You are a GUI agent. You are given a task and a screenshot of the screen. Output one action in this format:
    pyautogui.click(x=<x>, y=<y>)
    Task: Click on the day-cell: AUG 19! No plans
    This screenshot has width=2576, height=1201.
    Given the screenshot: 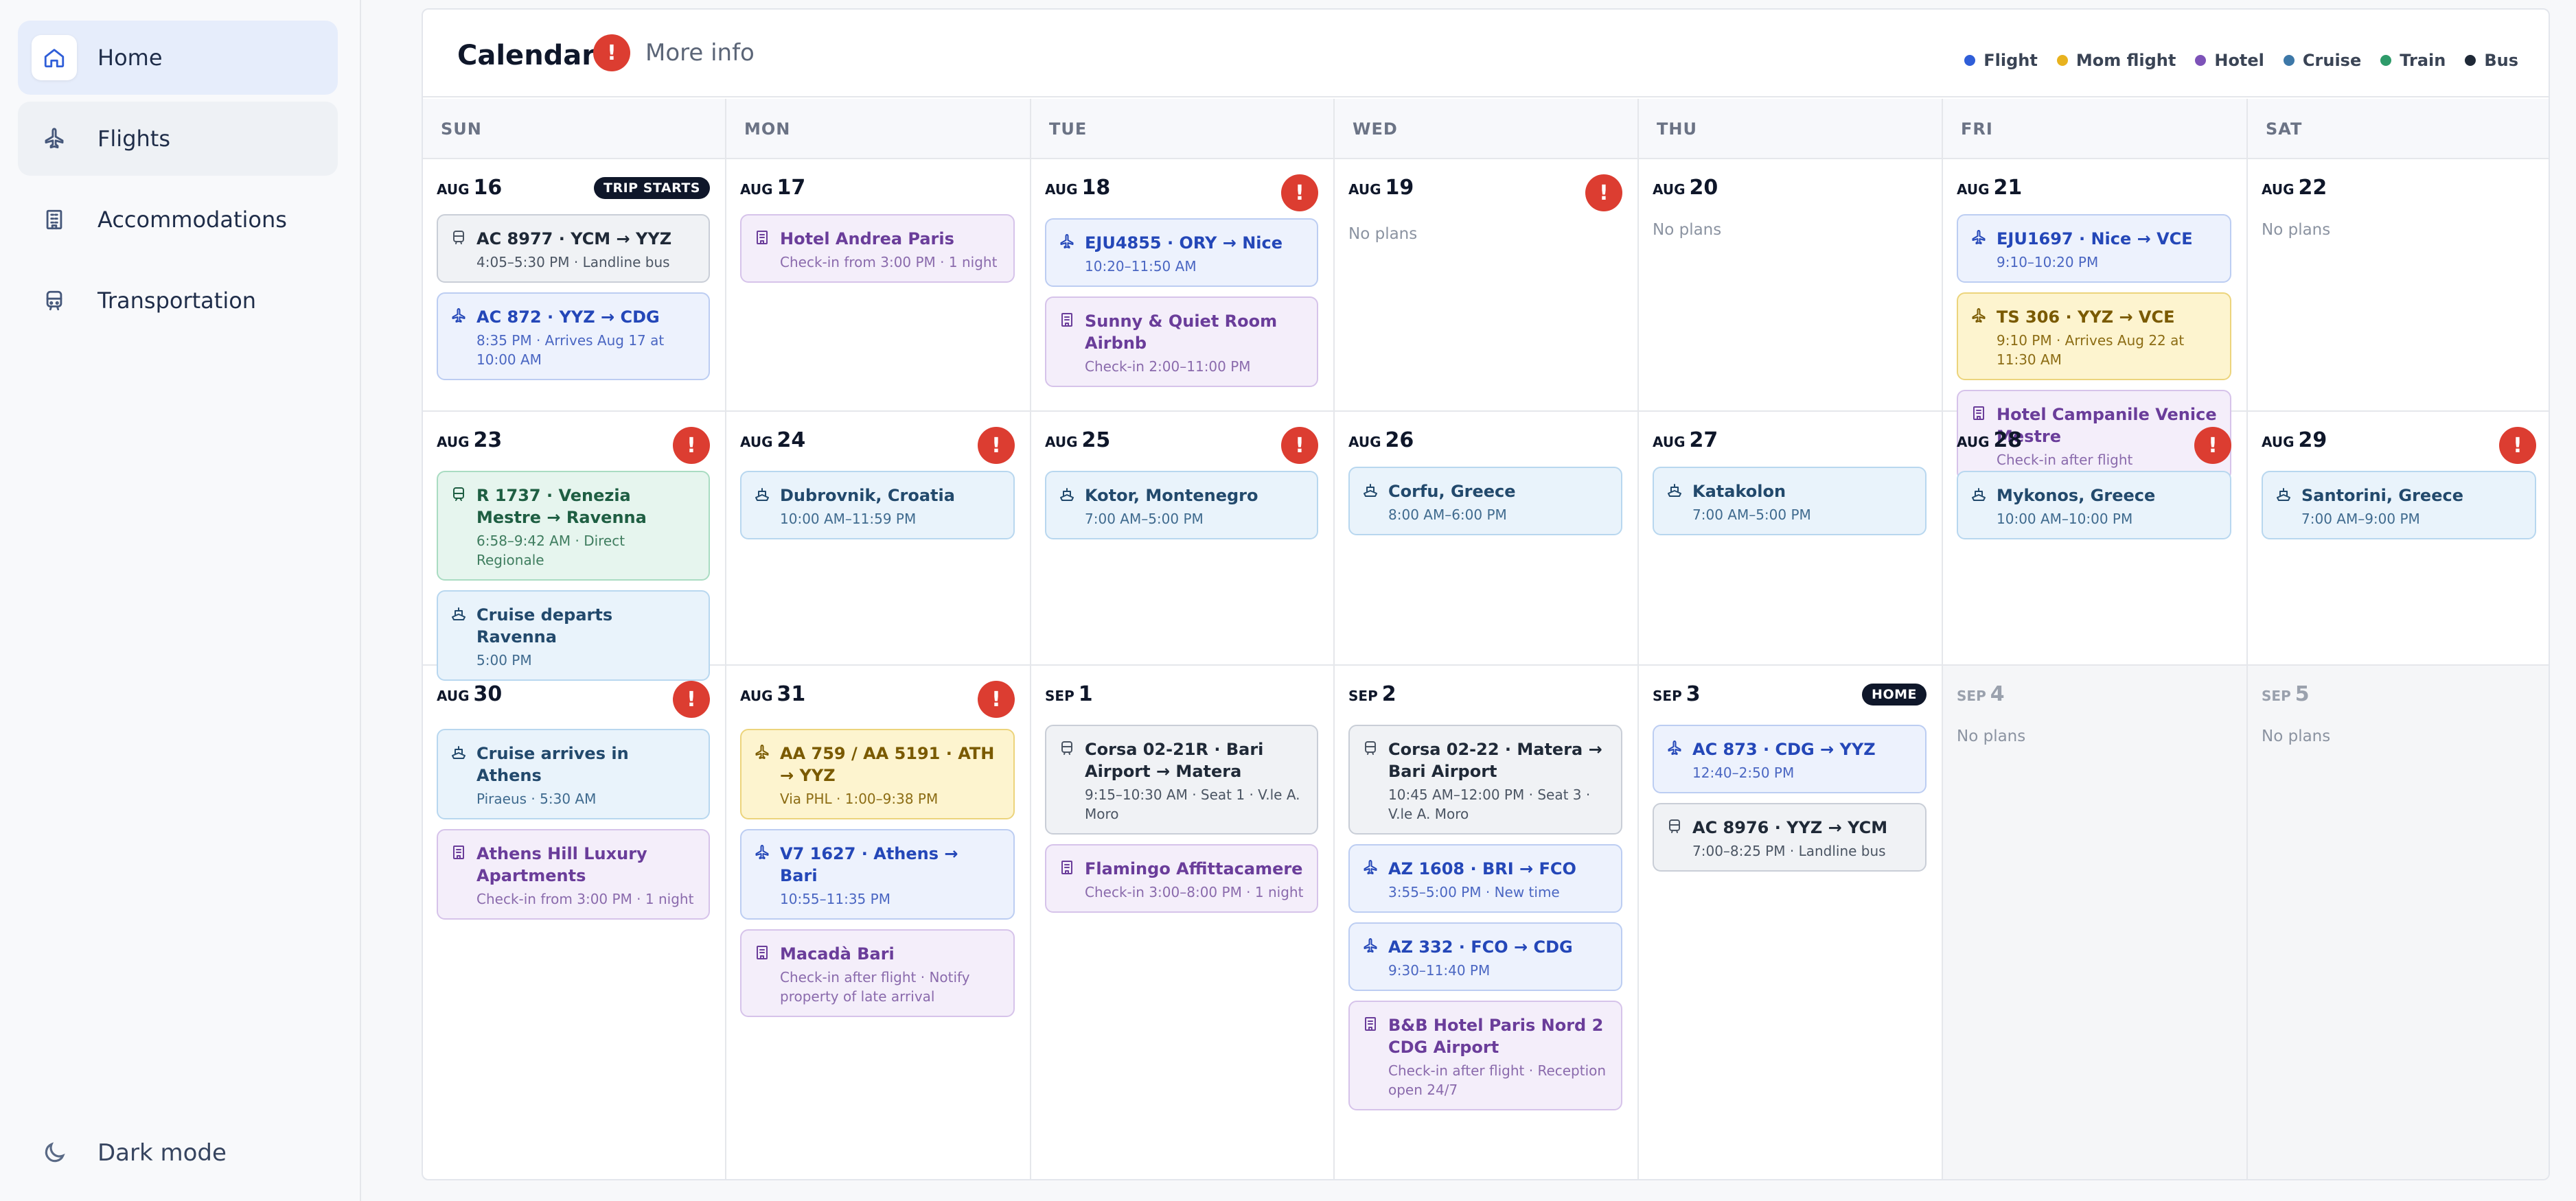 What is the action you would take?
    pyautogui.click(x=1487, y=285)
    